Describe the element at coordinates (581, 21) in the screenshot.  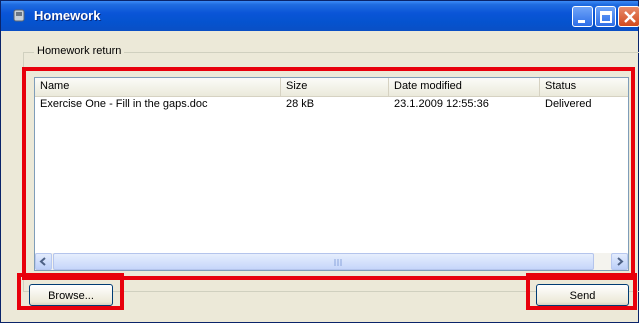
I see `minimize-icon` at that location.